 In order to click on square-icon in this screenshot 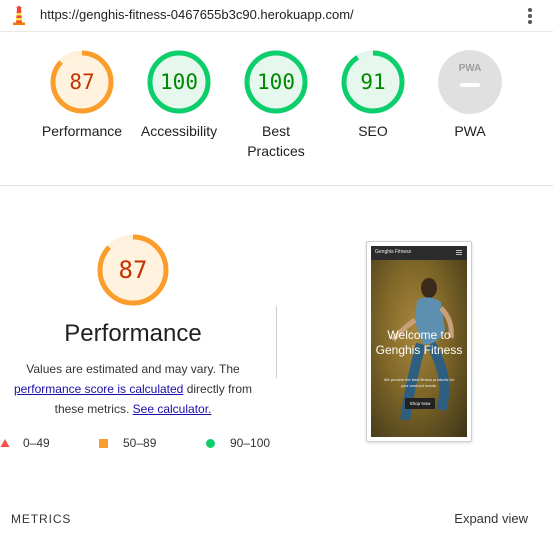, I will do `click(103, 443)`.